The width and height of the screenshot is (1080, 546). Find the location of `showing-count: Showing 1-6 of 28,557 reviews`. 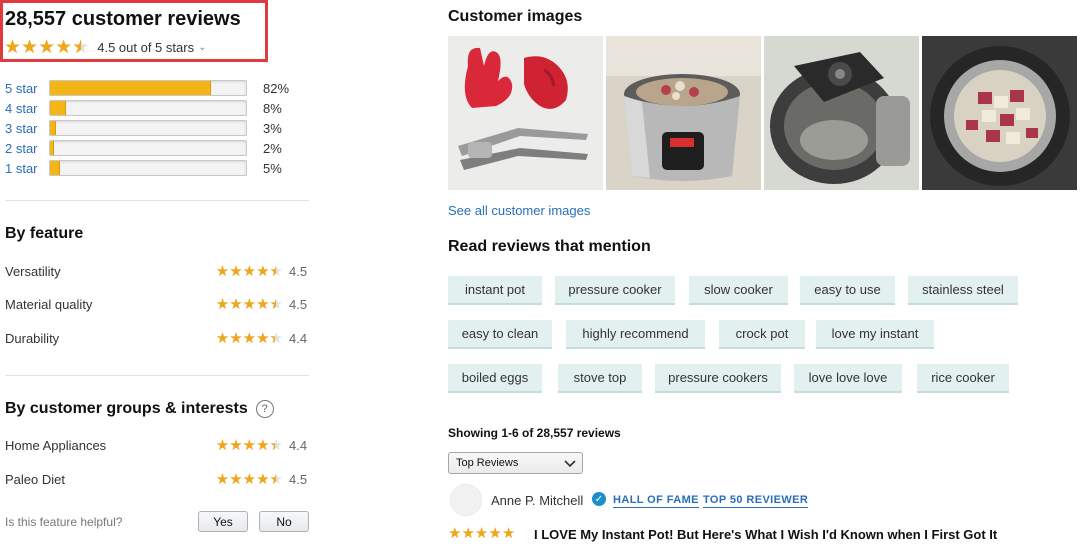

showing-count: Showing 1-6 of 28,557 reviews is located at coordinates (534, 433).